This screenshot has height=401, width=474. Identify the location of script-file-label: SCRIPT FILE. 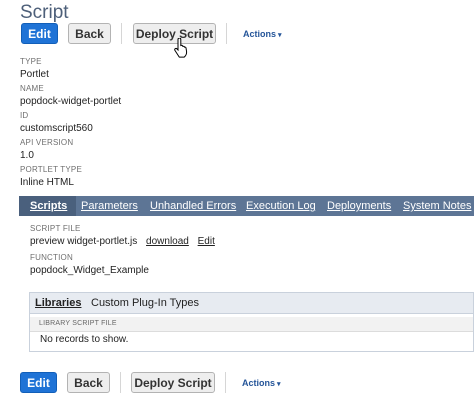
(55, 228).